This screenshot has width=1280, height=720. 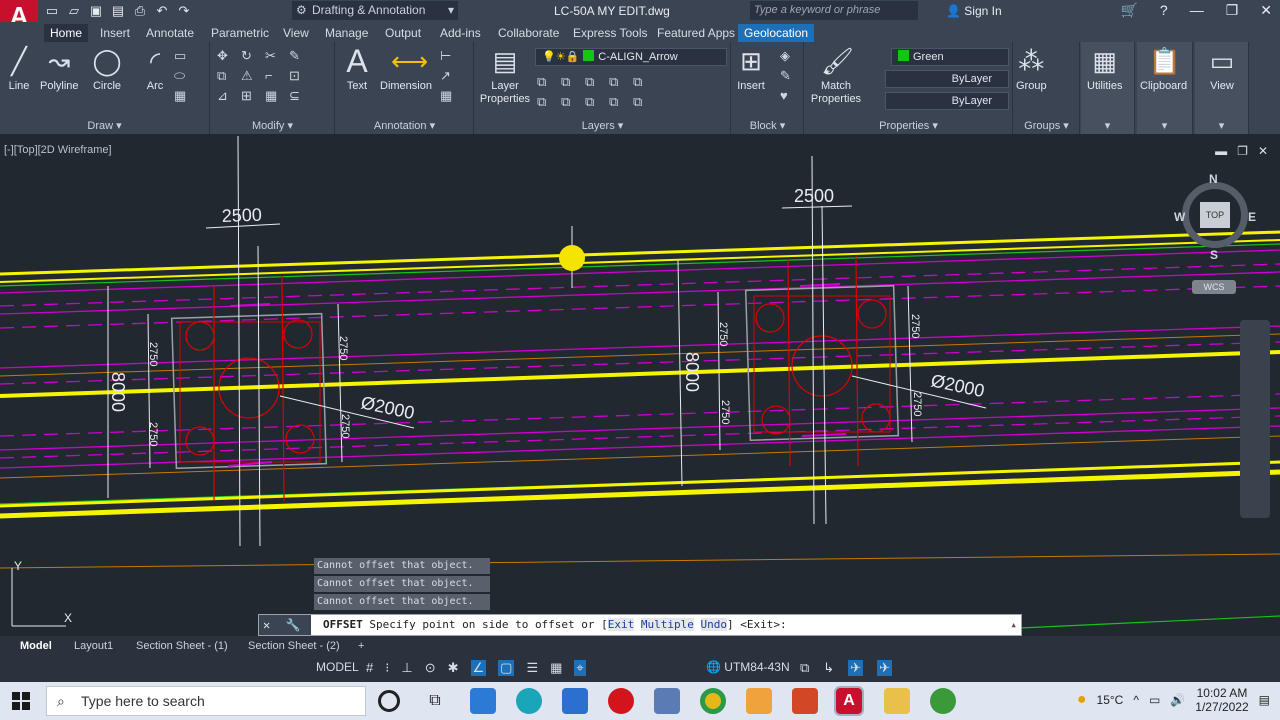 What do you see at coordinates (460, 33) in the screenshot?
I see `tab-add-ins: Add-ins` at bounding box center [460, 33].